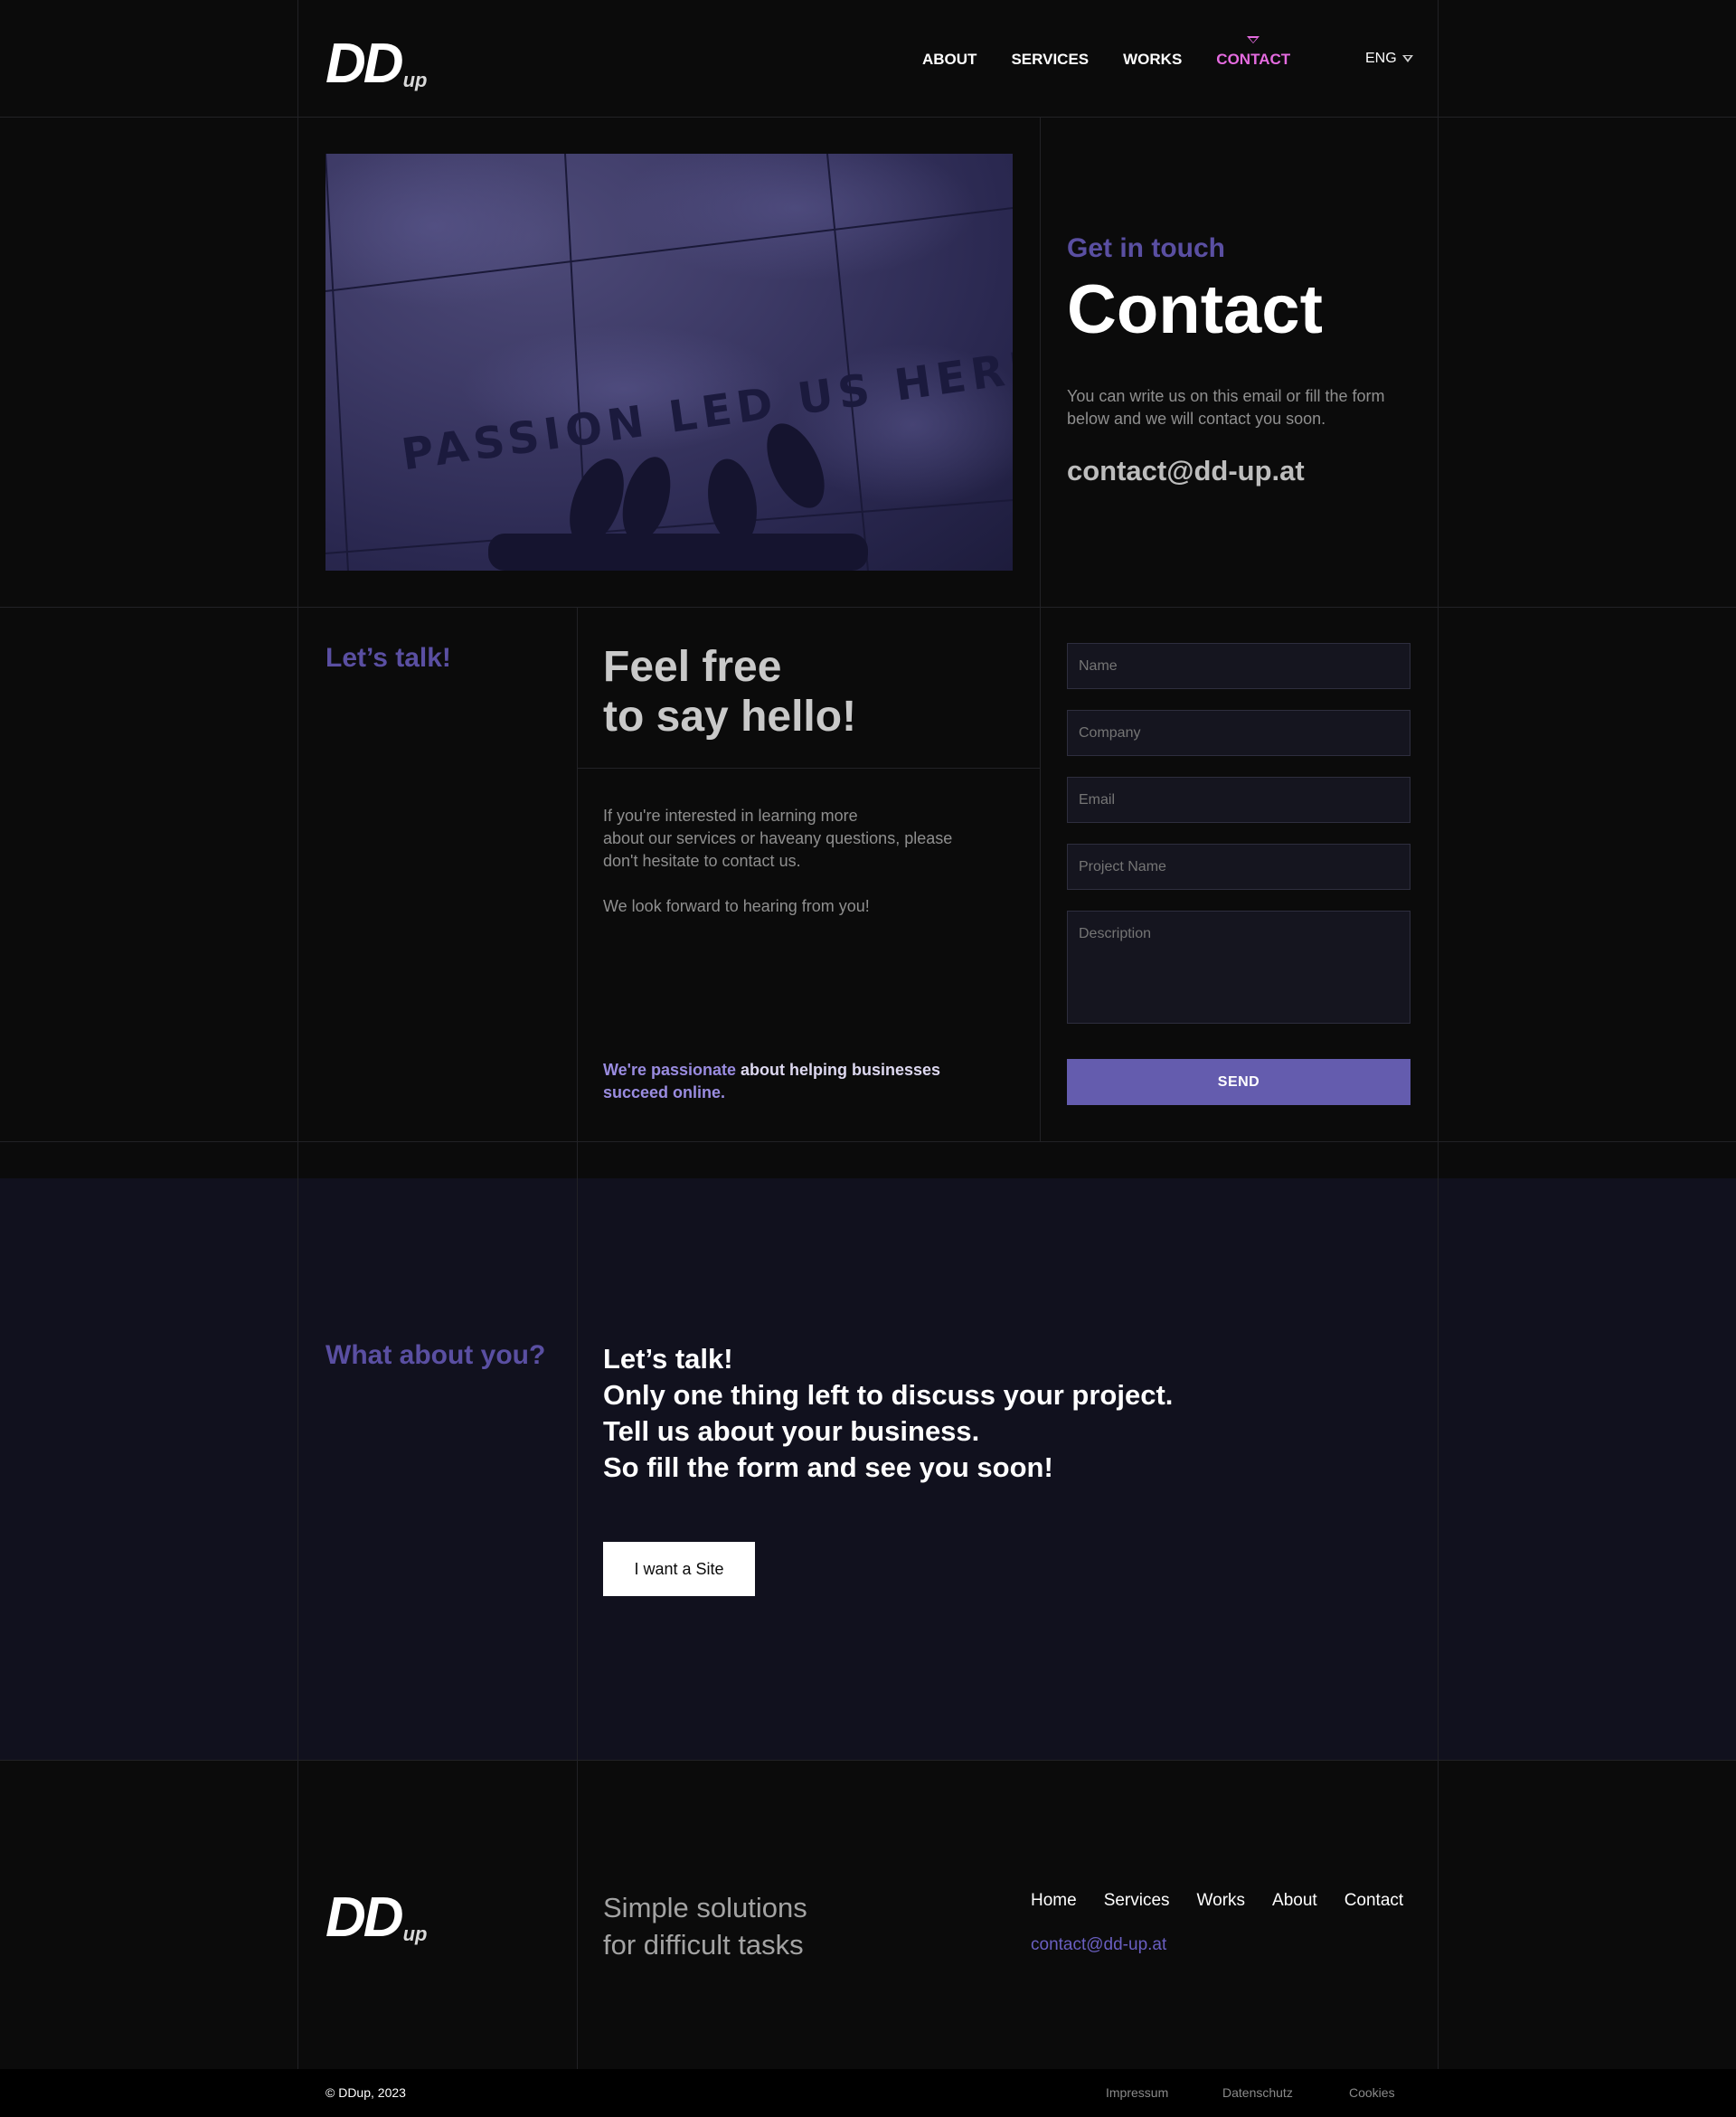 Image resolution: width=1736 pixels, height=2117 pixels. Describe the element at coordinates (839, 1070) in the screenshot. I see `passion-text: about helping businesses` at that location.